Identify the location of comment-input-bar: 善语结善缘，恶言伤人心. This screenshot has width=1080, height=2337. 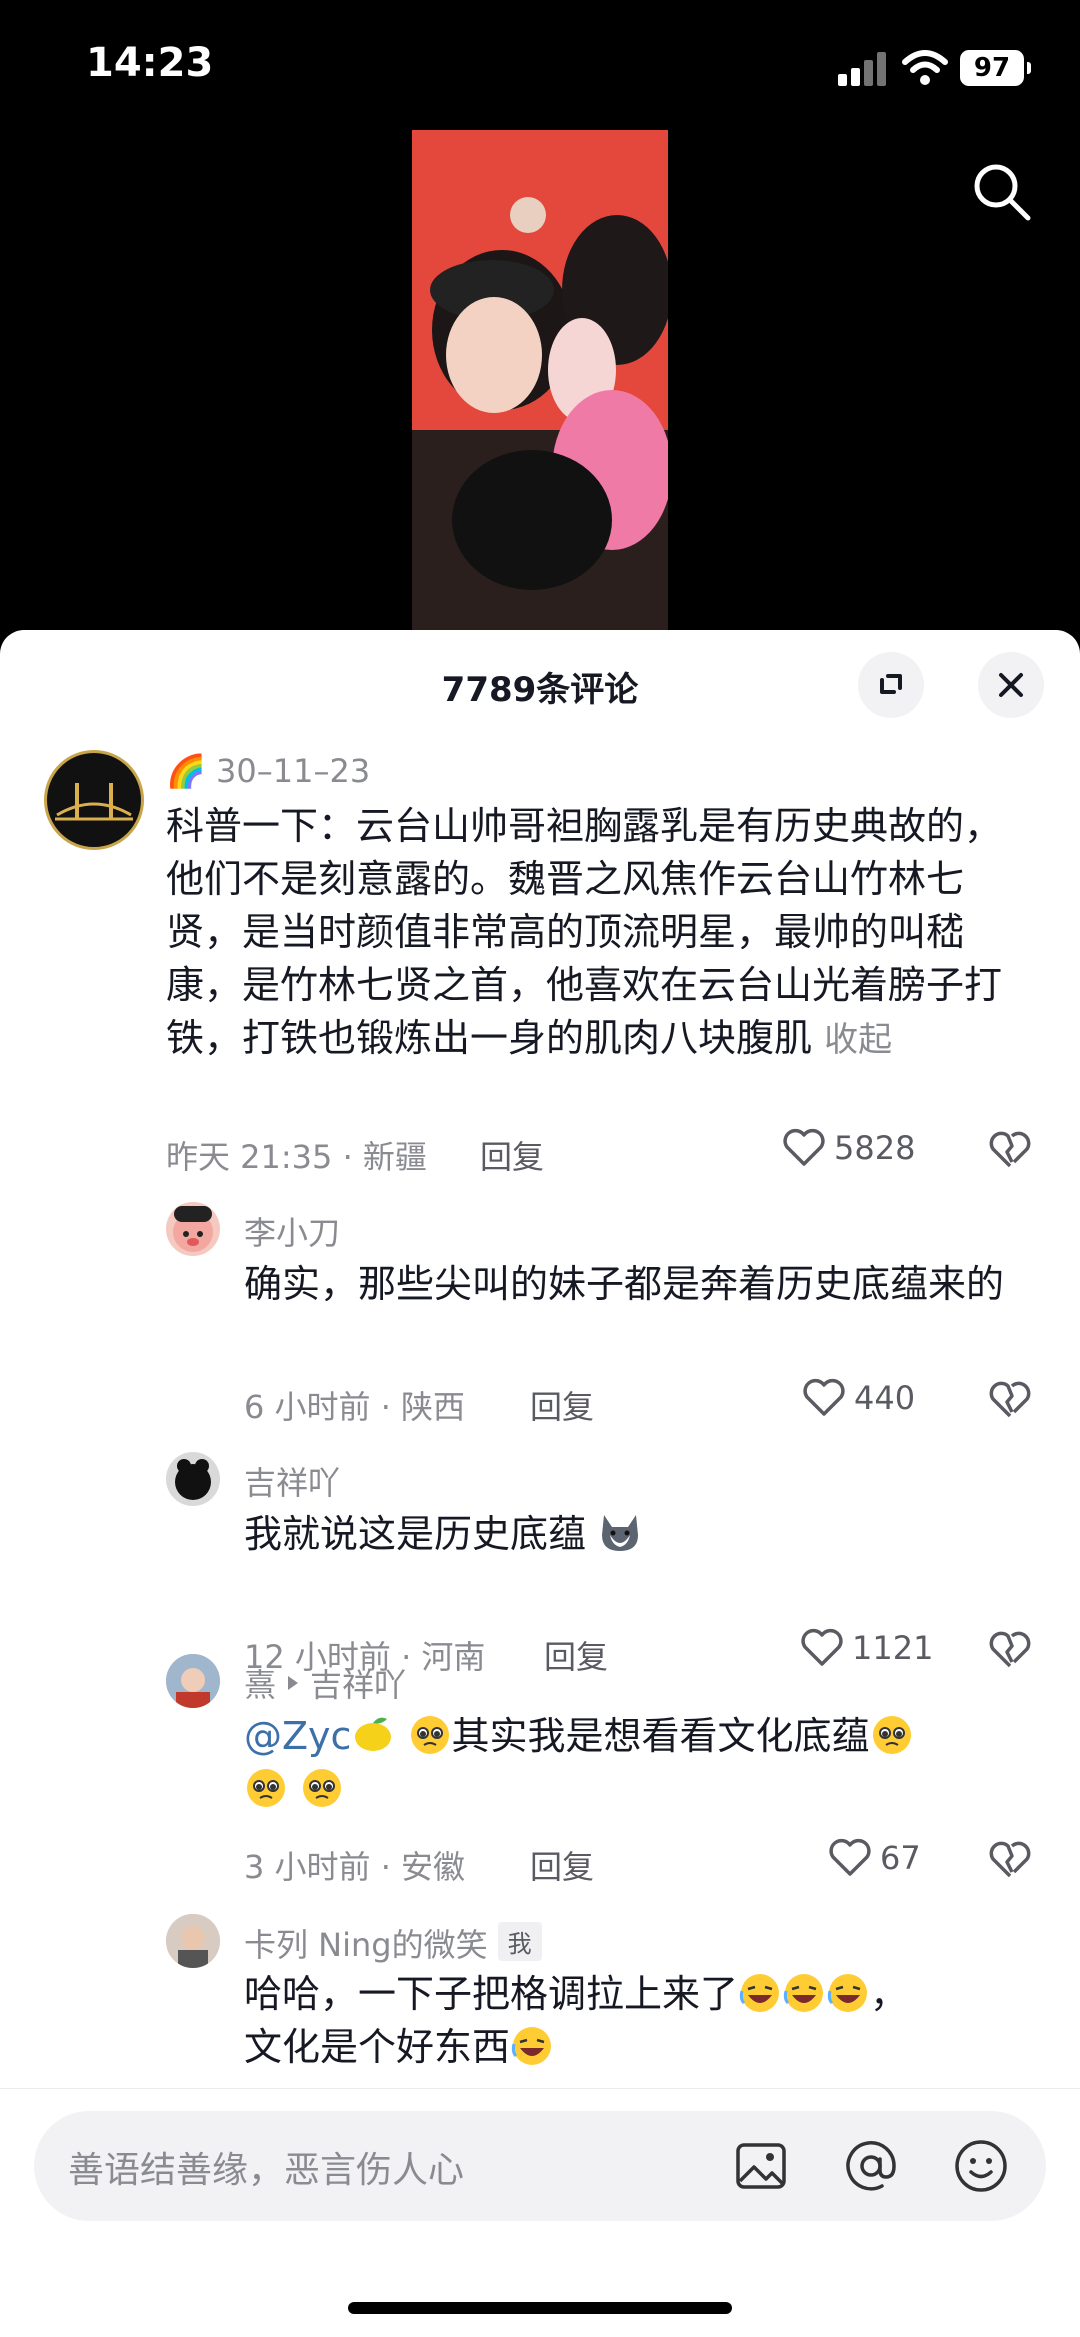
(540, 2212).